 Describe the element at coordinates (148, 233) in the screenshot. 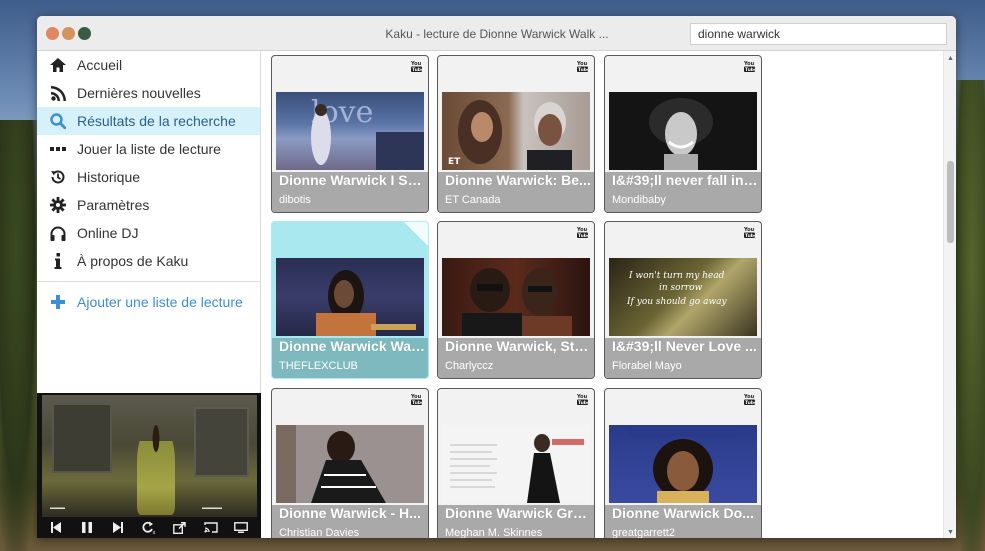

I see `sidebar-item-online-dj: Online DJ` at that location.